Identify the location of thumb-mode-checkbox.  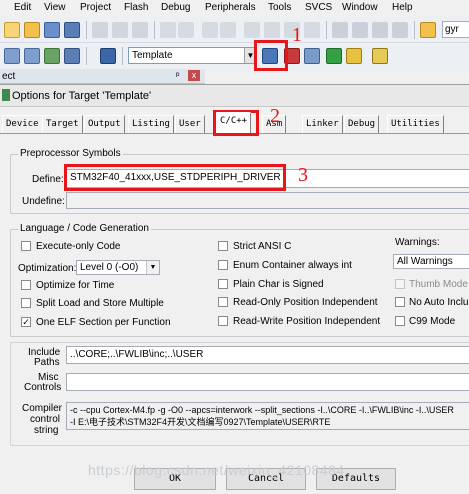
(400, 284).